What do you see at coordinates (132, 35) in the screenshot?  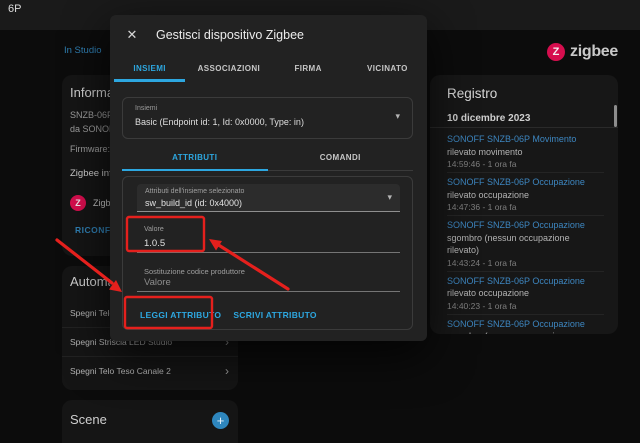 I see `close-icon: ✕` at bounding box center [132, 35].